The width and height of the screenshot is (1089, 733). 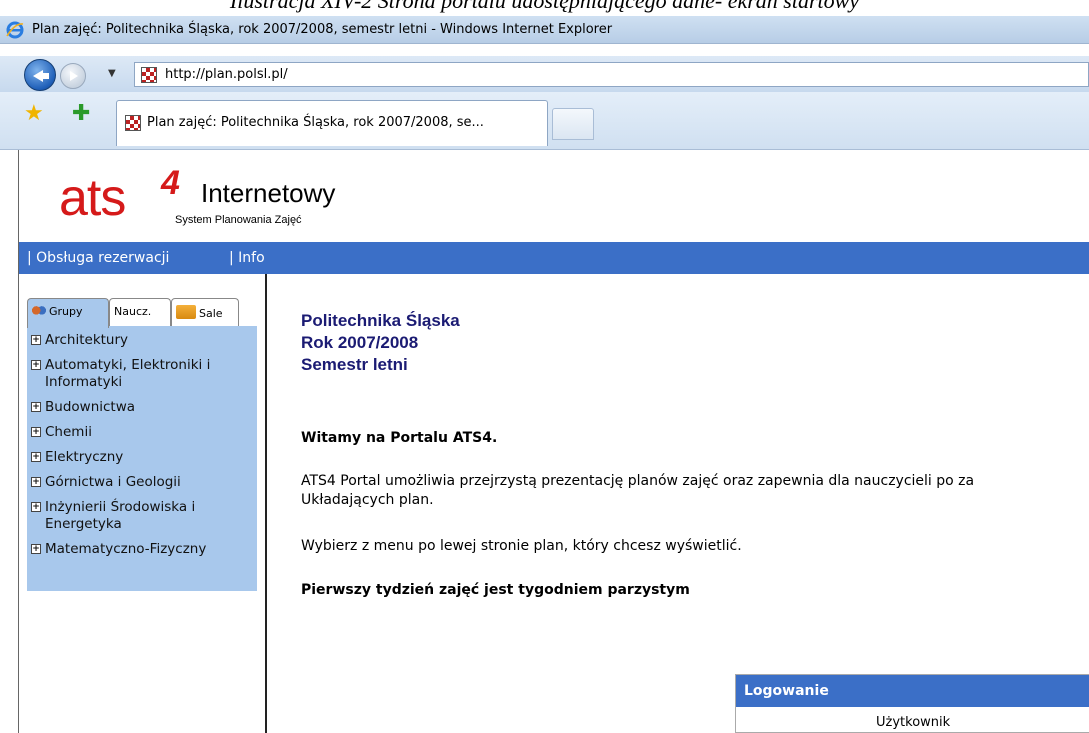 What do you see at coordinates (554, 258) in the screenshot?
I see `site-menu: | Obsługa rezerwacji | Info` at bounding box center [554, 258].